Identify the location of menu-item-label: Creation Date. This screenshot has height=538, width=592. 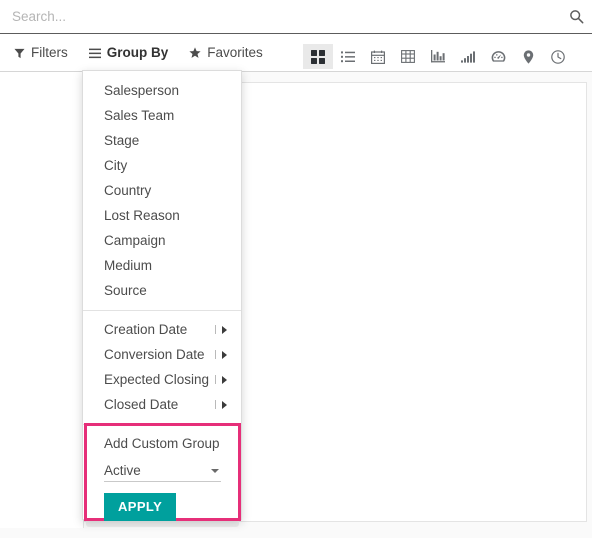
(146, 329).